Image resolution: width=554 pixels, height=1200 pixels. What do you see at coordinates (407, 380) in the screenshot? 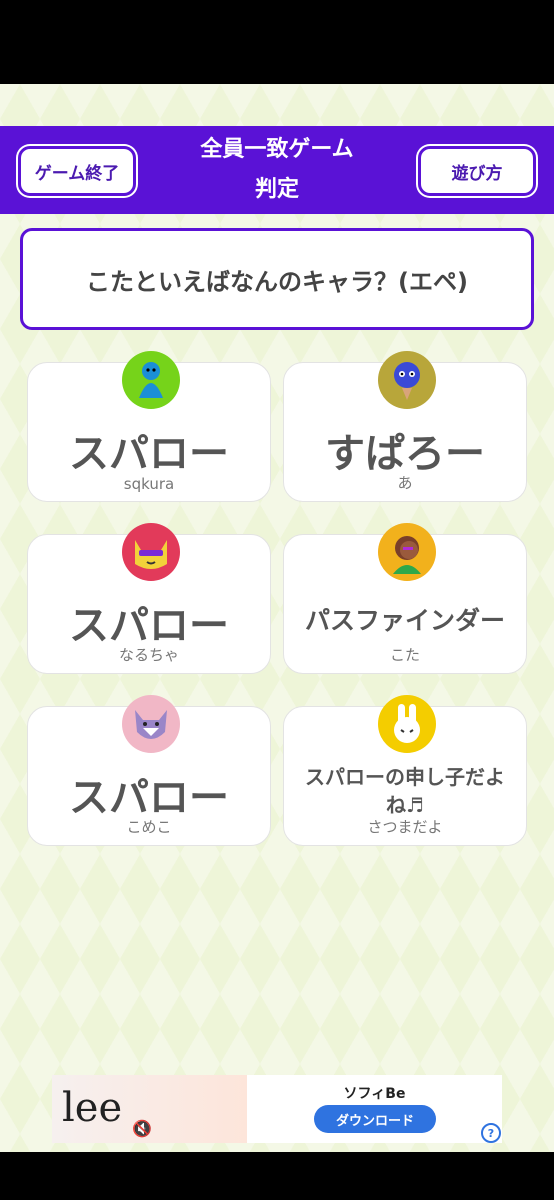
I see `balloon-face-icon` at bounding box center [407, 380].